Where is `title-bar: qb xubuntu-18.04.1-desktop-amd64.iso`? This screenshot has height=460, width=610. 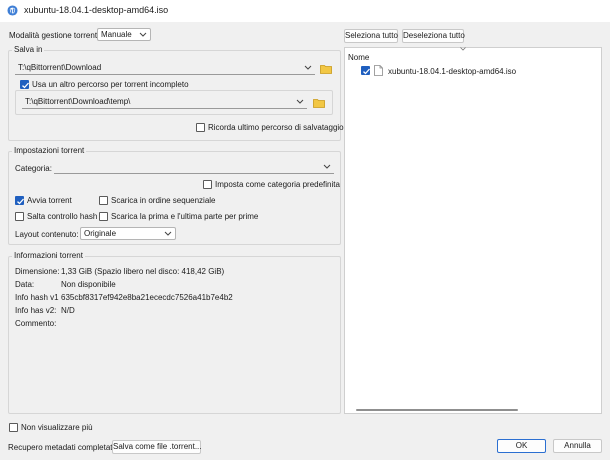
title-bar: qb xubuntu-18.04.1-desktop-amd64.iso is located at coordinates (305, 11).